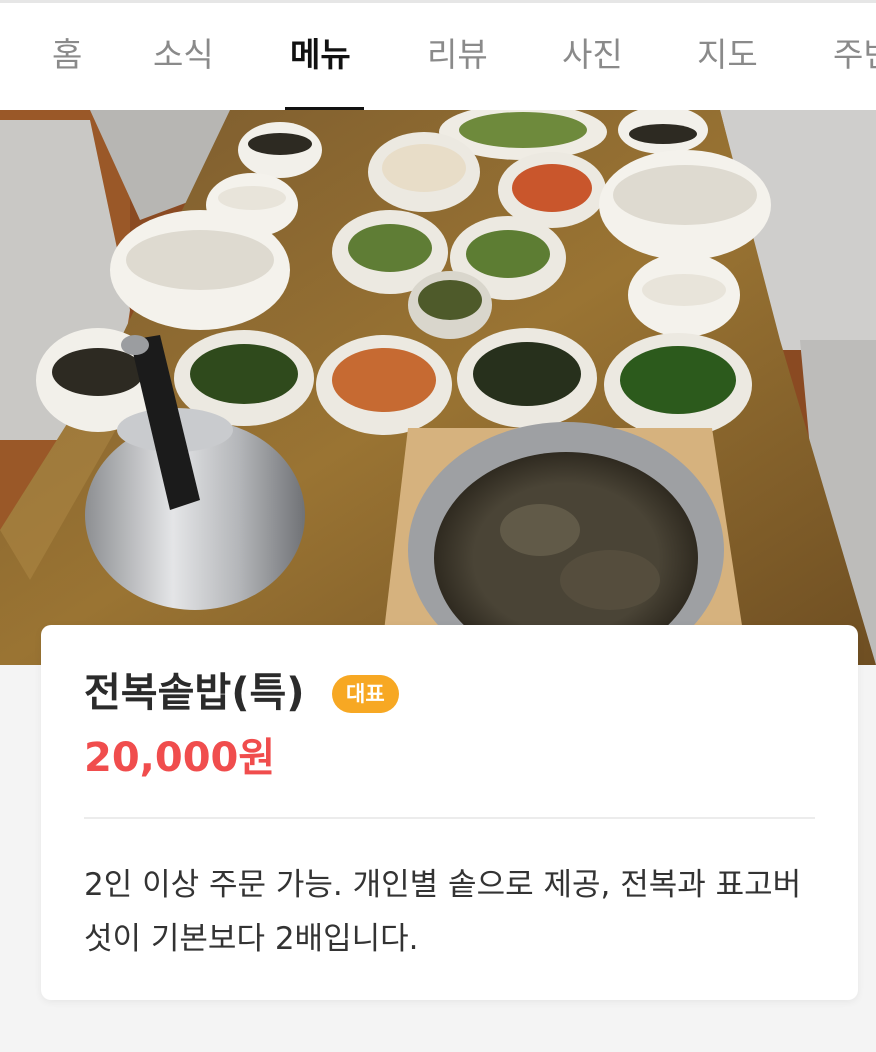 The height and width of the screenshot is (1052, 876). I want to click on tab-photos: 사진, so click(592, 55).